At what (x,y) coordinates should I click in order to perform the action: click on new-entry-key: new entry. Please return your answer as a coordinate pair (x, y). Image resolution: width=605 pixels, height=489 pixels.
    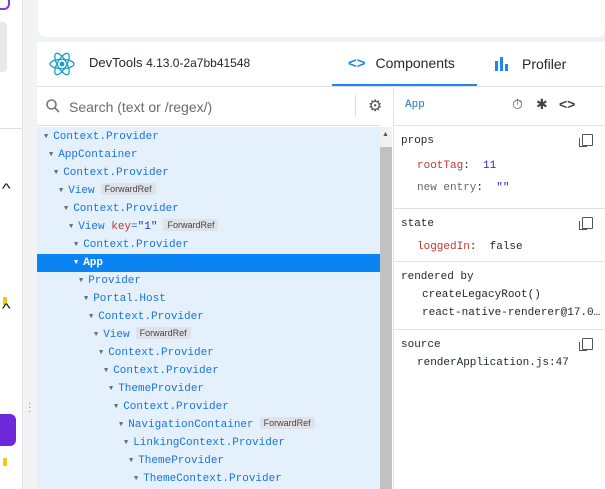
    Looking at the image, I should click on (446, 188).